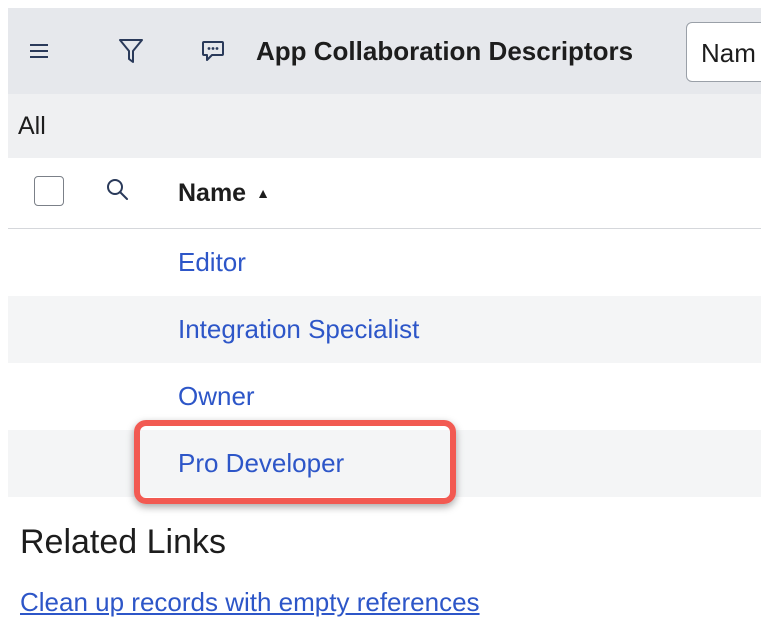 The width and height of the screenshot is (761, 638). I want to click on hamburger-menu-icon, so click(39, 51).